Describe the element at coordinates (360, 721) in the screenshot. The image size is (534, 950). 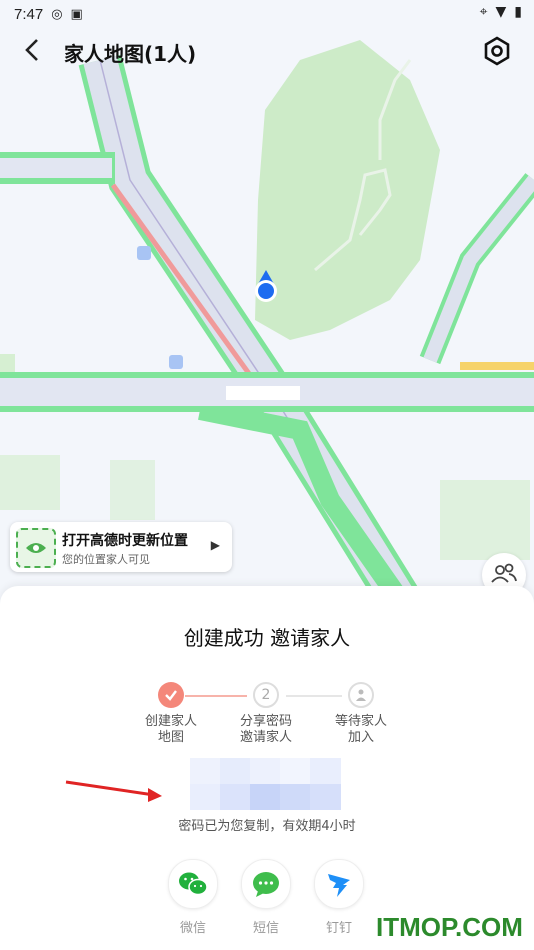
I see `step-label: 等待家人` at that location.